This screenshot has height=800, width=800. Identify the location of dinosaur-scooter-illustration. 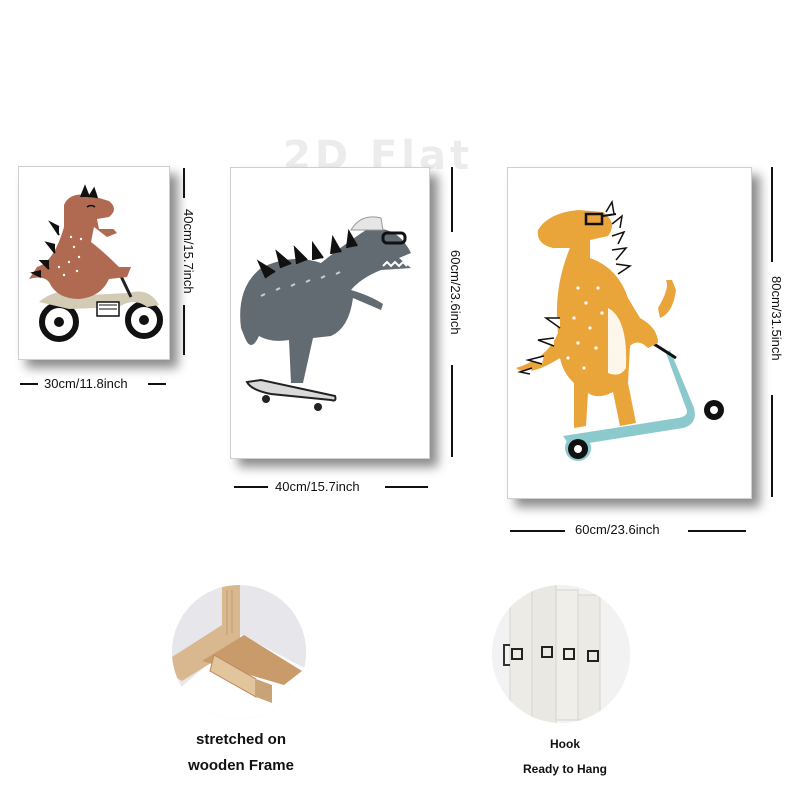
(620, 330).